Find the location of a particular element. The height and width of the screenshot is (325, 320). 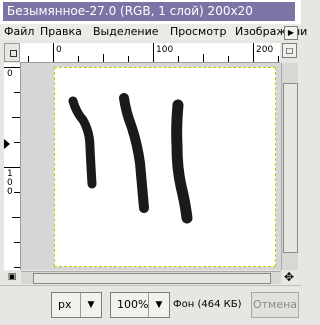

menu-edit: Правка is located at coordinates (61, 32).